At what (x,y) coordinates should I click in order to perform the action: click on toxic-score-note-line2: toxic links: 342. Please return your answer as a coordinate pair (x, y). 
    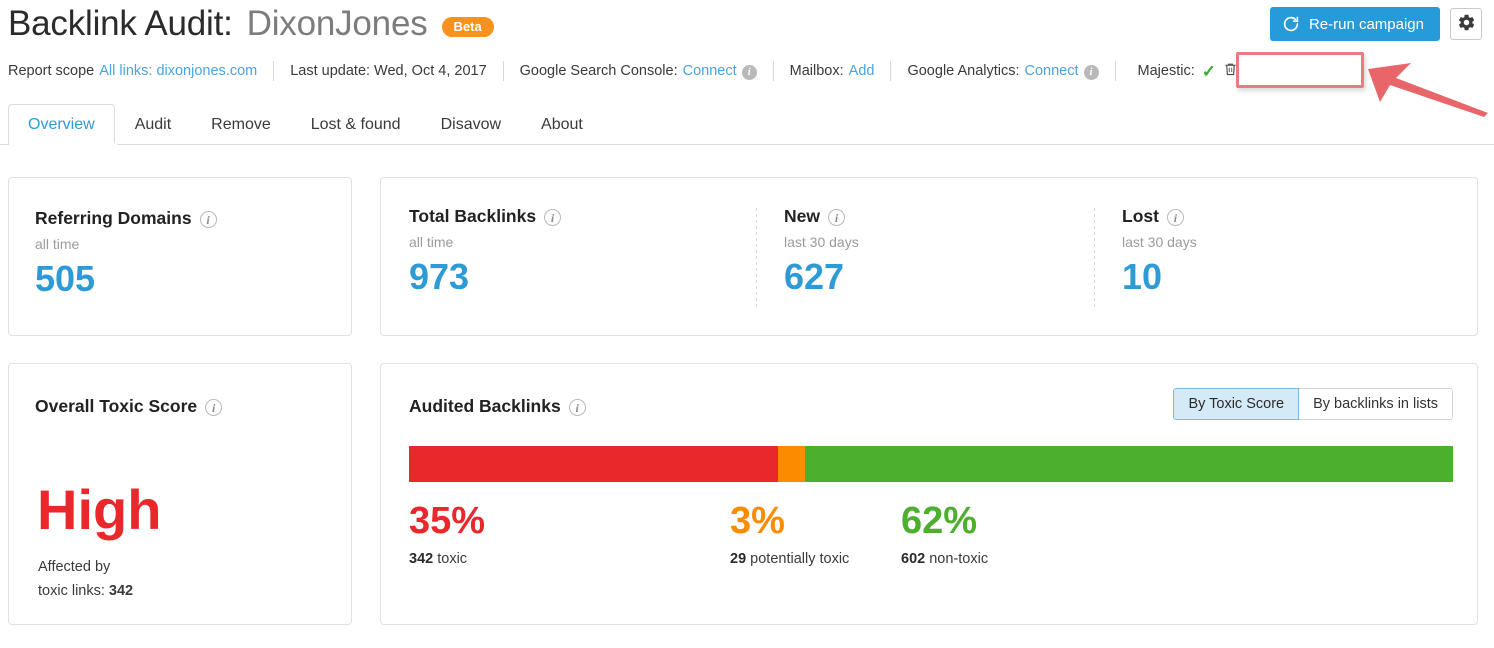
    Looking at the image, I should click on (85, 592).